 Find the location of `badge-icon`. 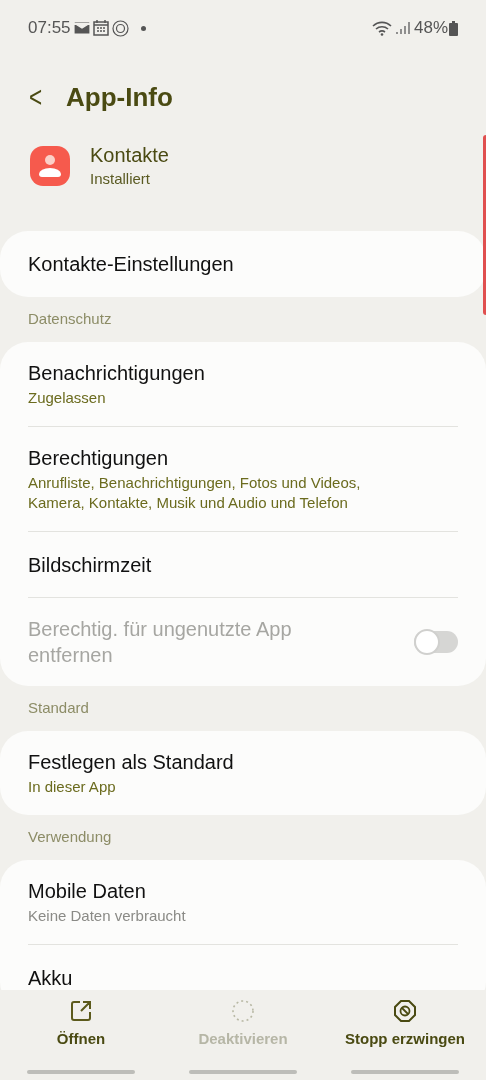

badge-icon is located at coordinates (120, 28).